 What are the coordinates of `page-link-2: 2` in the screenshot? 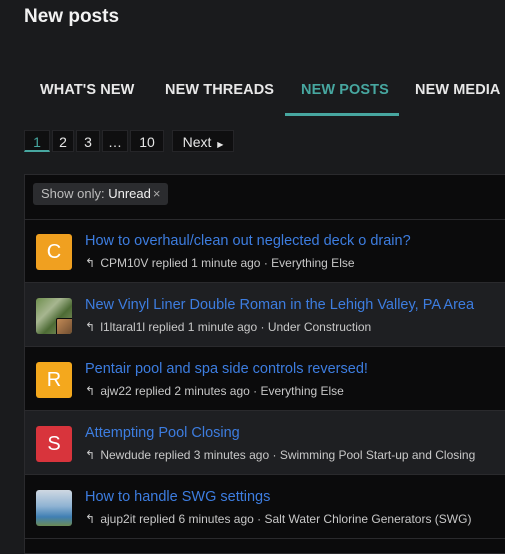 It's located at (63, 141).